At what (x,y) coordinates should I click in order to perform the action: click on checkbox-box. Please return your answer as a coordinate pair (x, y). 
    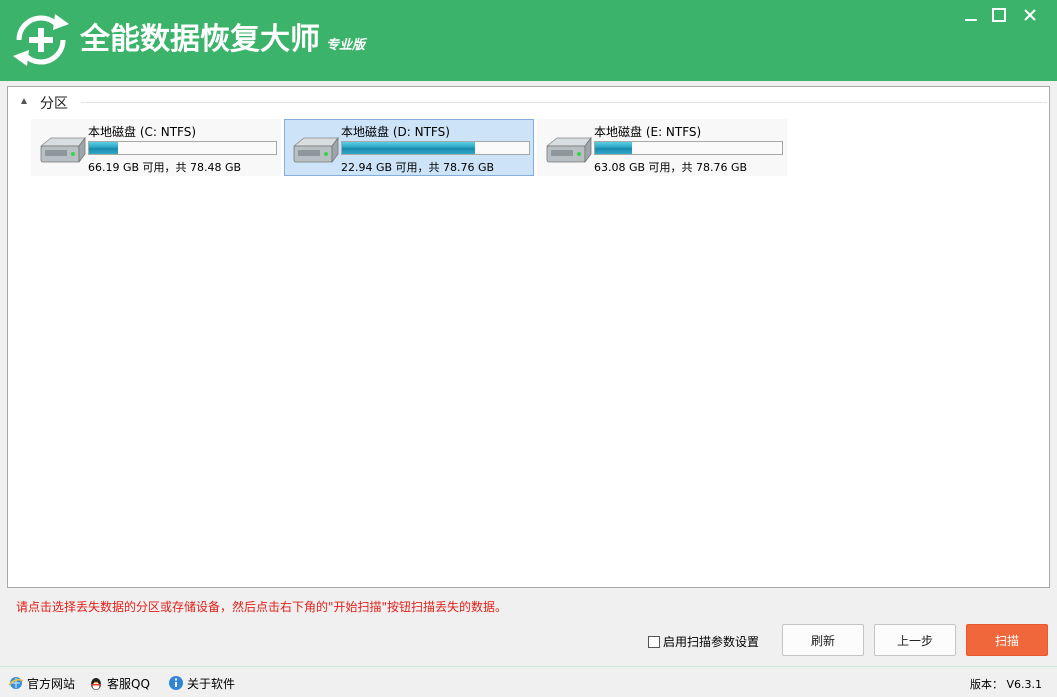
    Looking at the image, I should click on (654, 641).